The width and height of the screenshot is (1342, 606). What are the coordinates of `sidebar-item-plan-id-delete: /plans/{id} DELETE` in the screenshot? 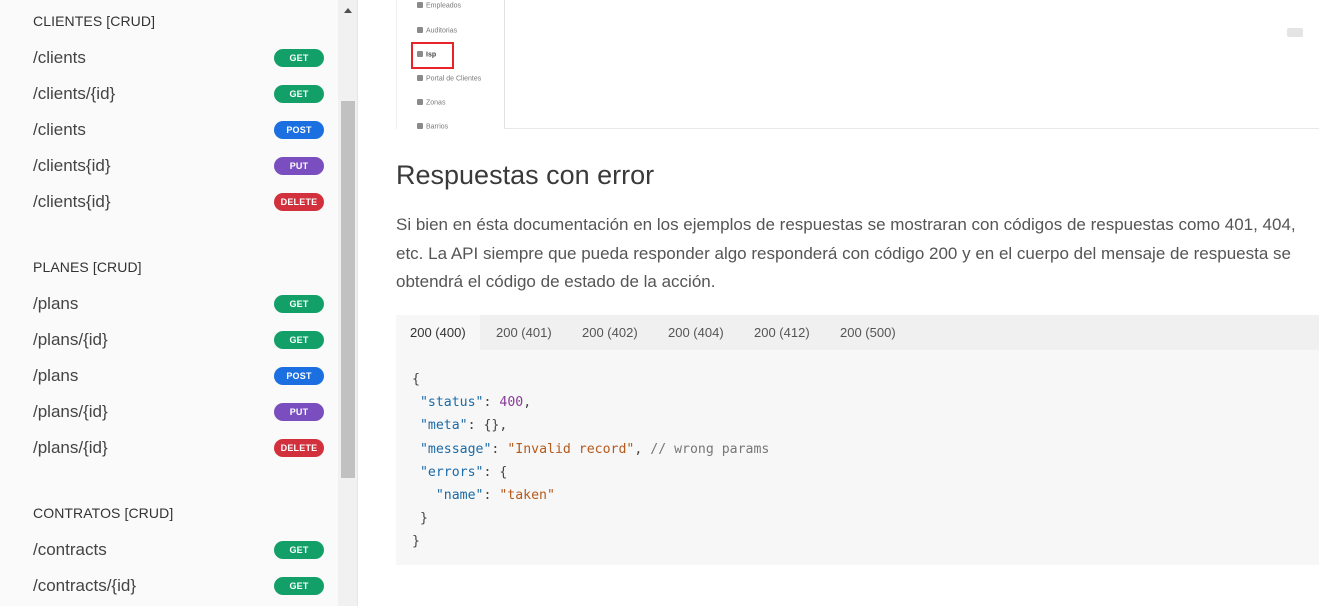 It's located at (169, 448).